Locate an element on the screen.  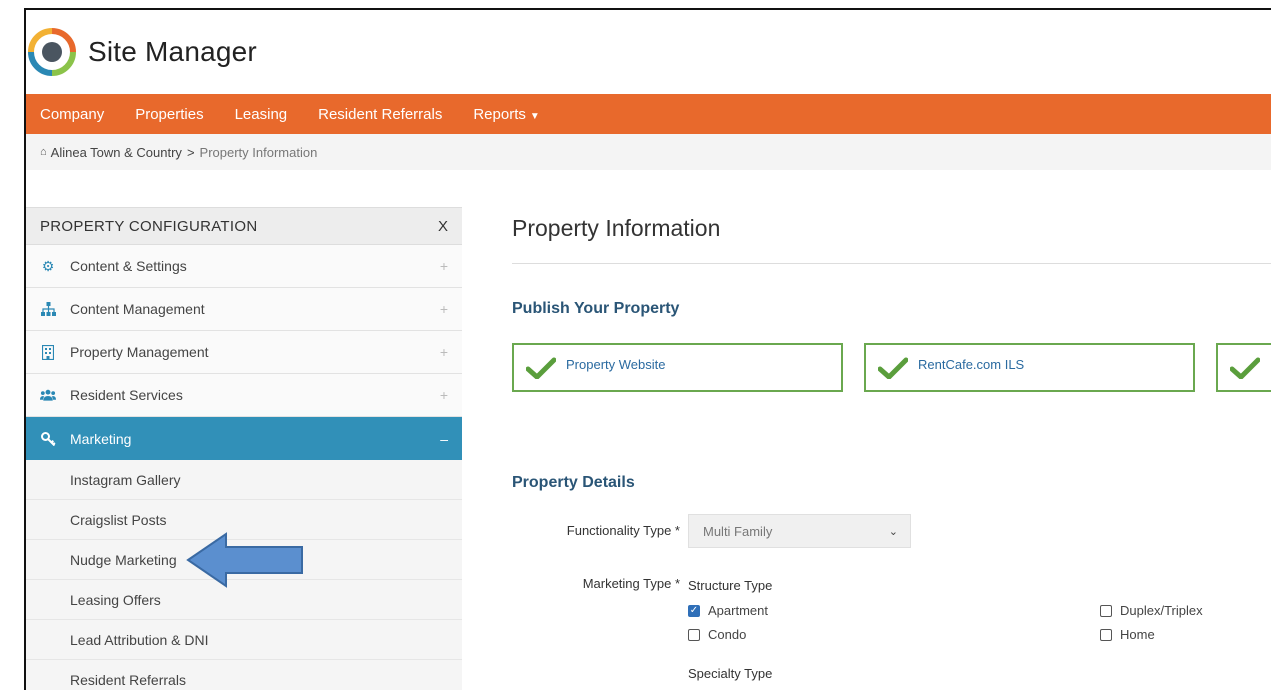
nav-reports-label: Reports is located at coordinates (499, 114).